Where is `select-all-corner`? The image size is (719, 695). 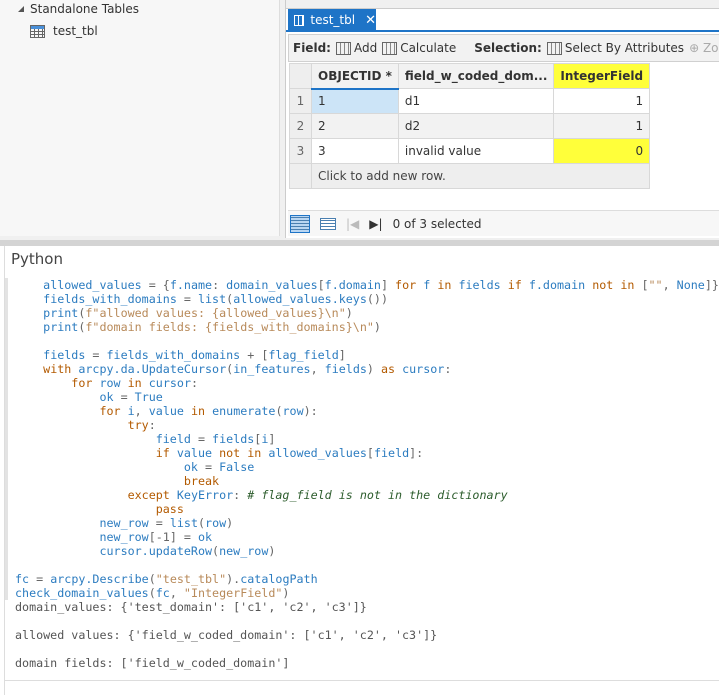
select-all-corner is located at coordinates (300, 76).